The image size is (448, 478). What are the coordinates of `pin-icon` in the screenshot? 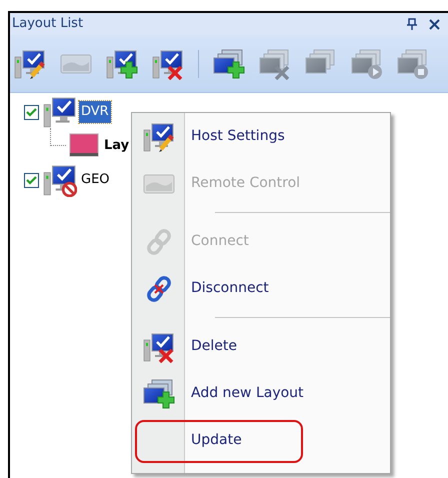 It's located at (412, 24).